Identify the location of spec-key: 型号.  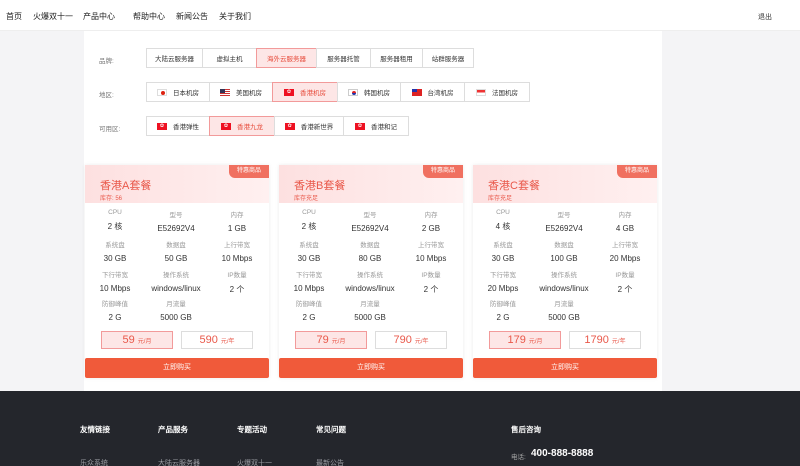
(564, 215).